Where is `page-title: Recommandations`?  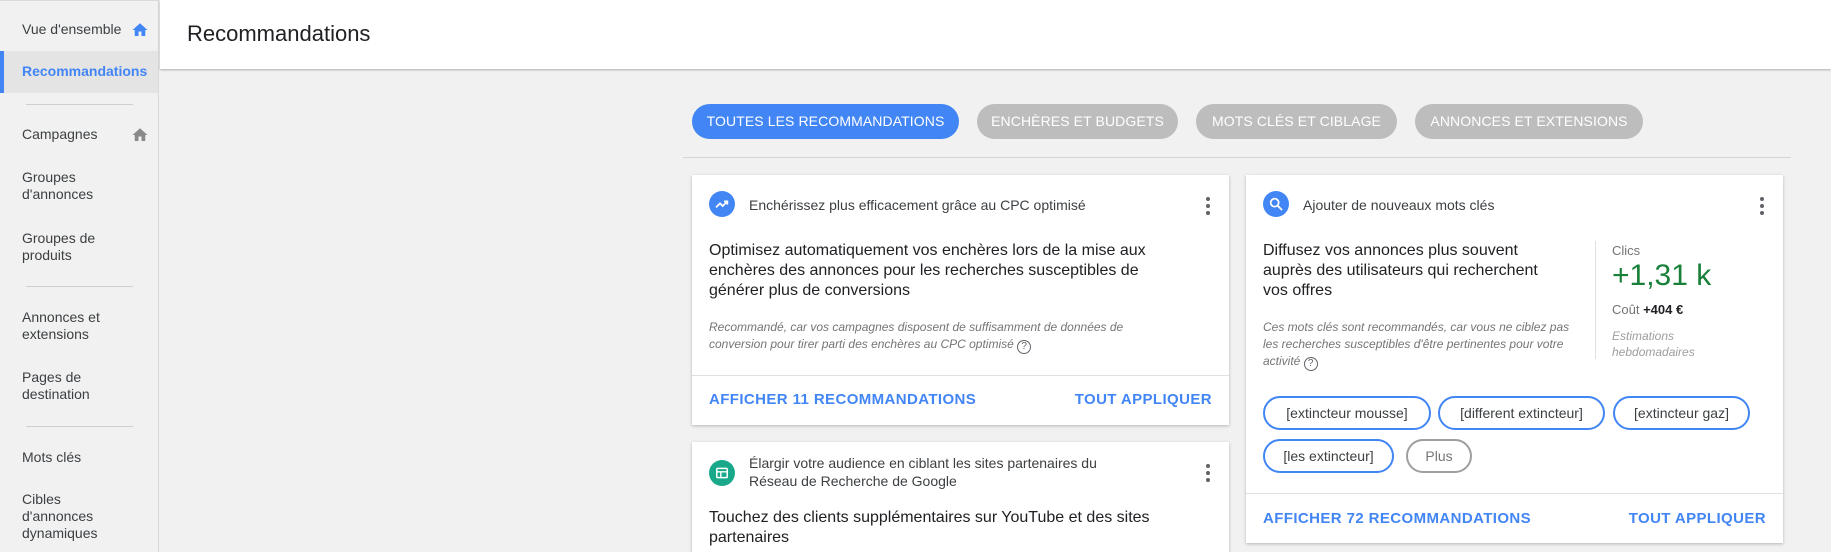
page-title: Recommandations is located at coordinates (279, 33).